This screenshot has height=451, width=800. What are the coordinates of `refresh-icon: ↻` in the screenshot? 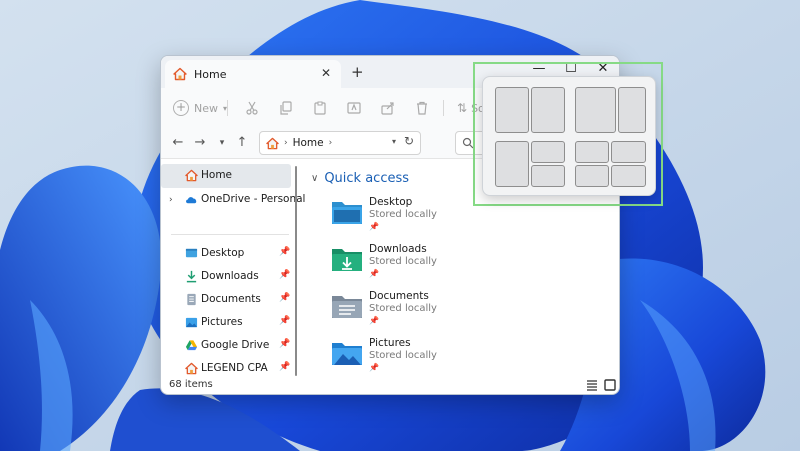 It's located at (409, 141).